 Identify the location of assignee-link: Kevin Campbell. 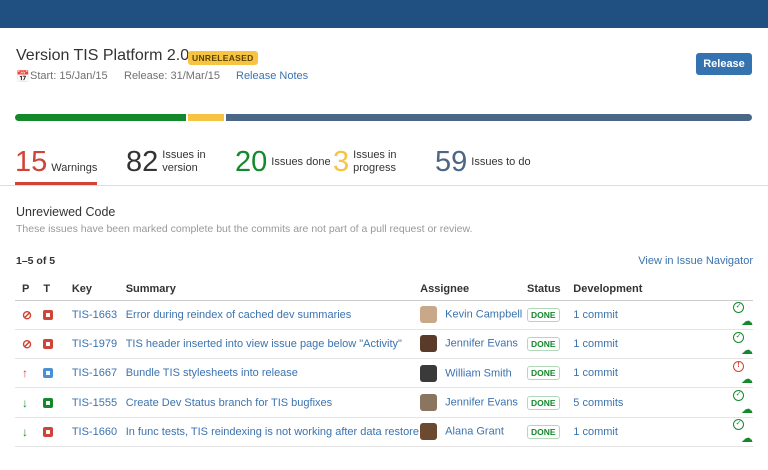
(483, 315).